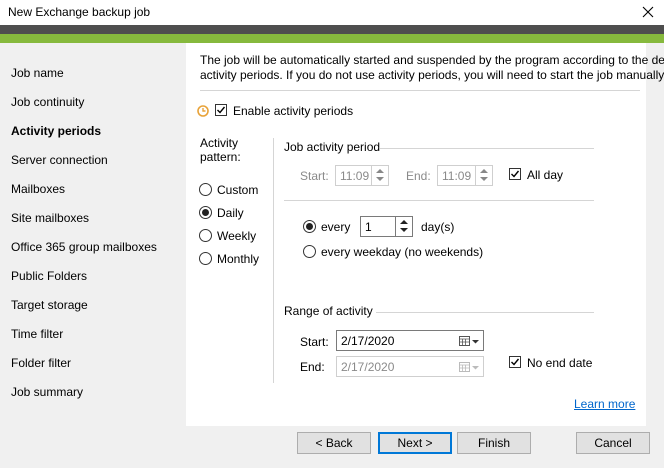  I want to click on pattern-daily-label: Daily, so click(230, 213).